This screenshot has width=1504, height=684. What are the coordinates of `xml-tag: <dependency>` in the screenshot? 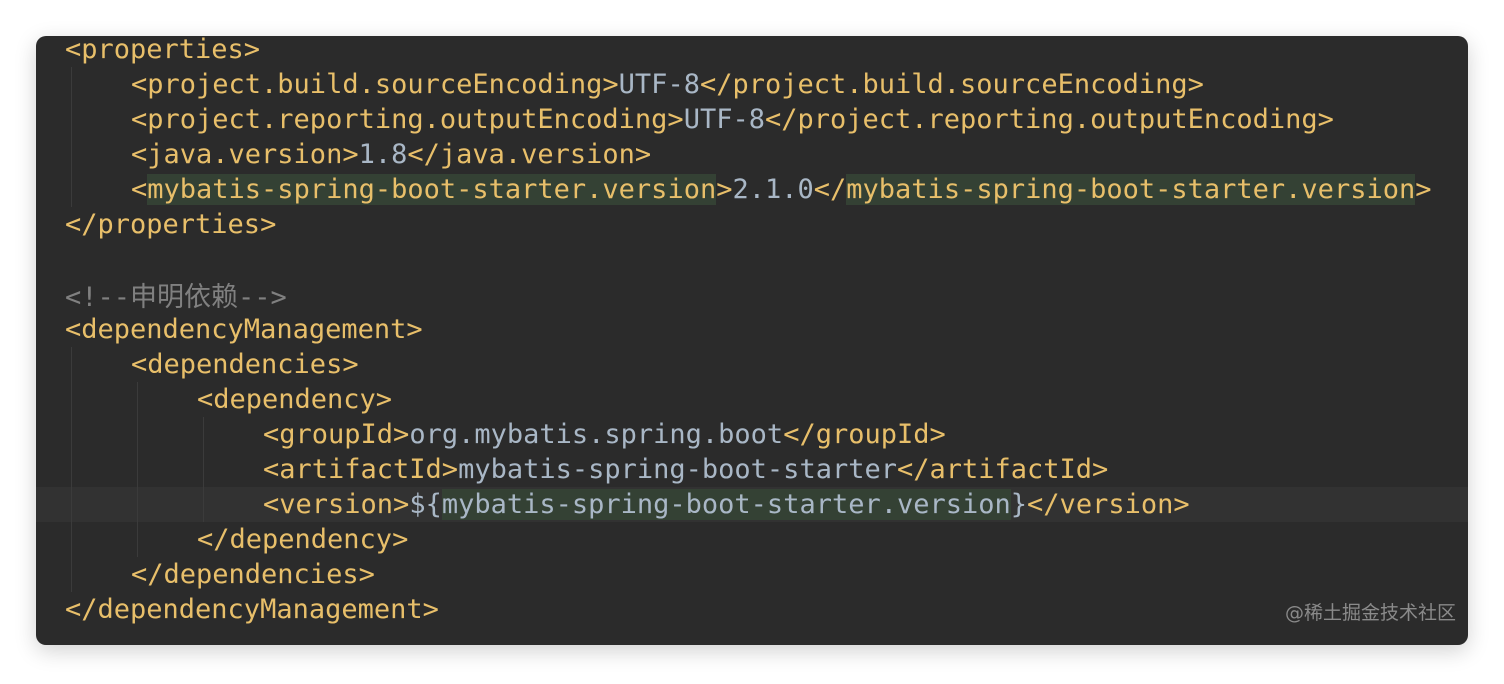 It's located at (295, 399).